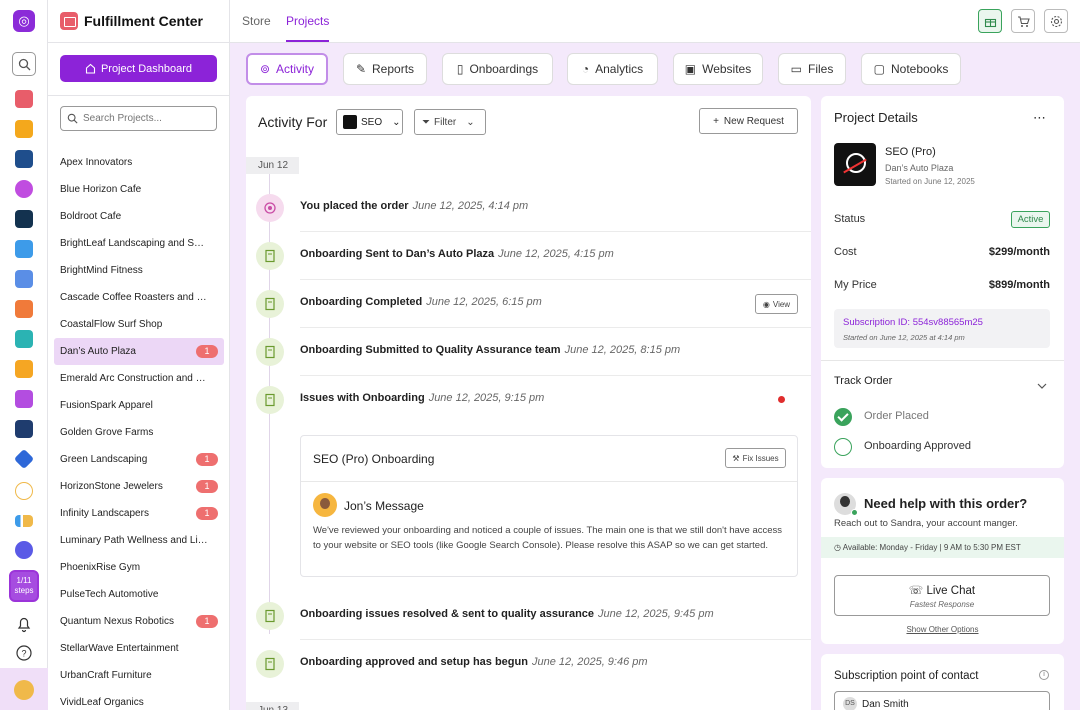 This screenshot has width=1080, height=710. I want to click on project-search-input, so click(143, 118).